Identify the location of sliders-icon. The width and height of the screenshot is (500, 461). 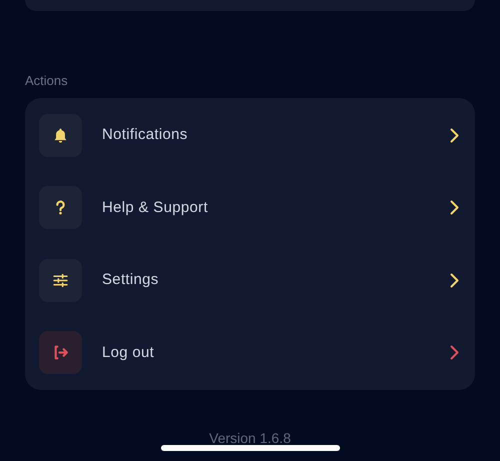
(60, 280).